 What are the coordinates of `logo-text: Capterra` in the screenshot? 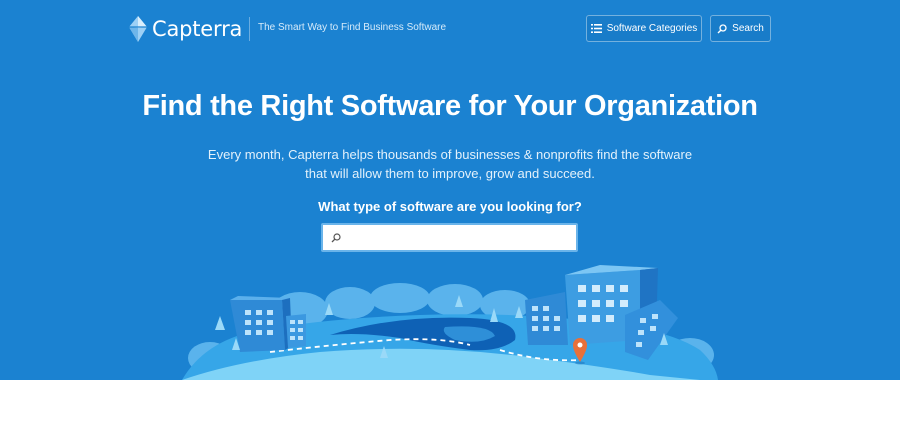 It's located at (197, 29).